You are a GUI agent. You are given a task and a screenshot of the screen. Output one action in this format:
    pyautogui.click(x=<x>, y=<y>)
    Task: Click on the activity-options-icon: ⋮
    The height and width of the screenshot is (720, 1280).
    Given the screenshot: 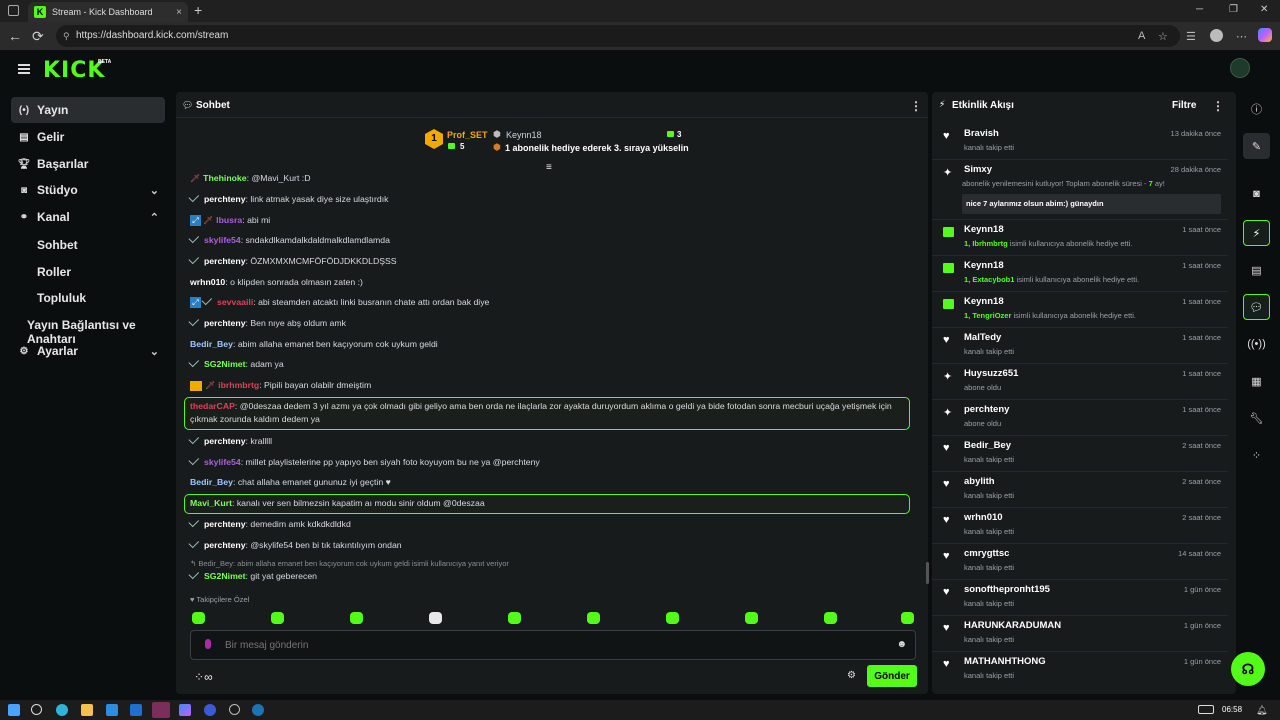 What is the action you would take?
    pyautogui.click(x=1218, y=106)
    